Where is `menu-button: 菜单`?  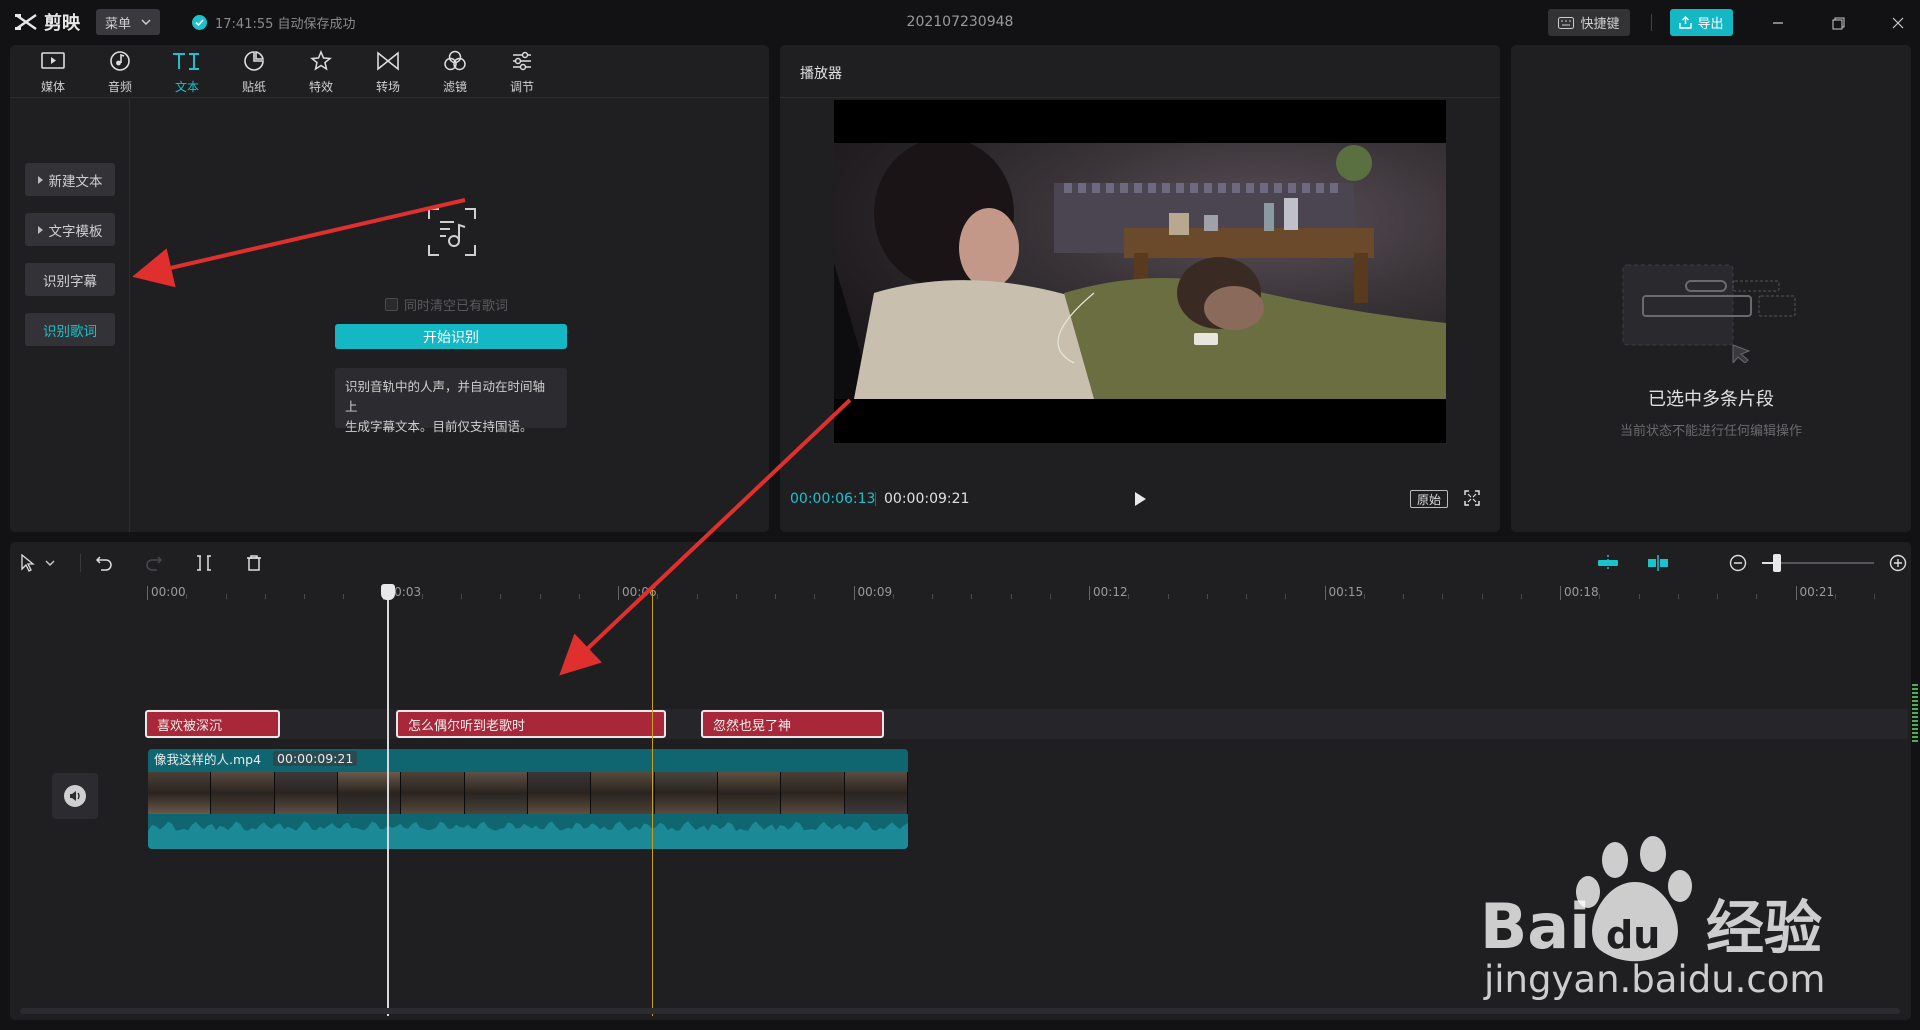 menu-button: 菜单 is located at coordinates (128, 22).